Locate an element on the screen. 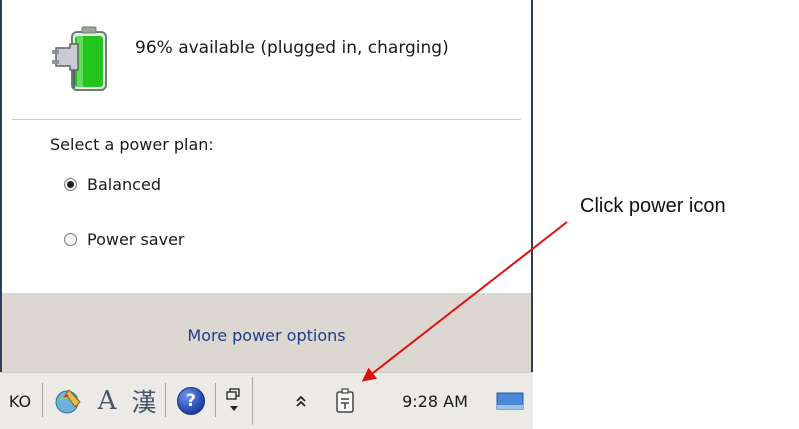 Image resolution: width=799 pixels, height=429 pixels. more-power-options-link: More power options is located at coordinates (266, 335).